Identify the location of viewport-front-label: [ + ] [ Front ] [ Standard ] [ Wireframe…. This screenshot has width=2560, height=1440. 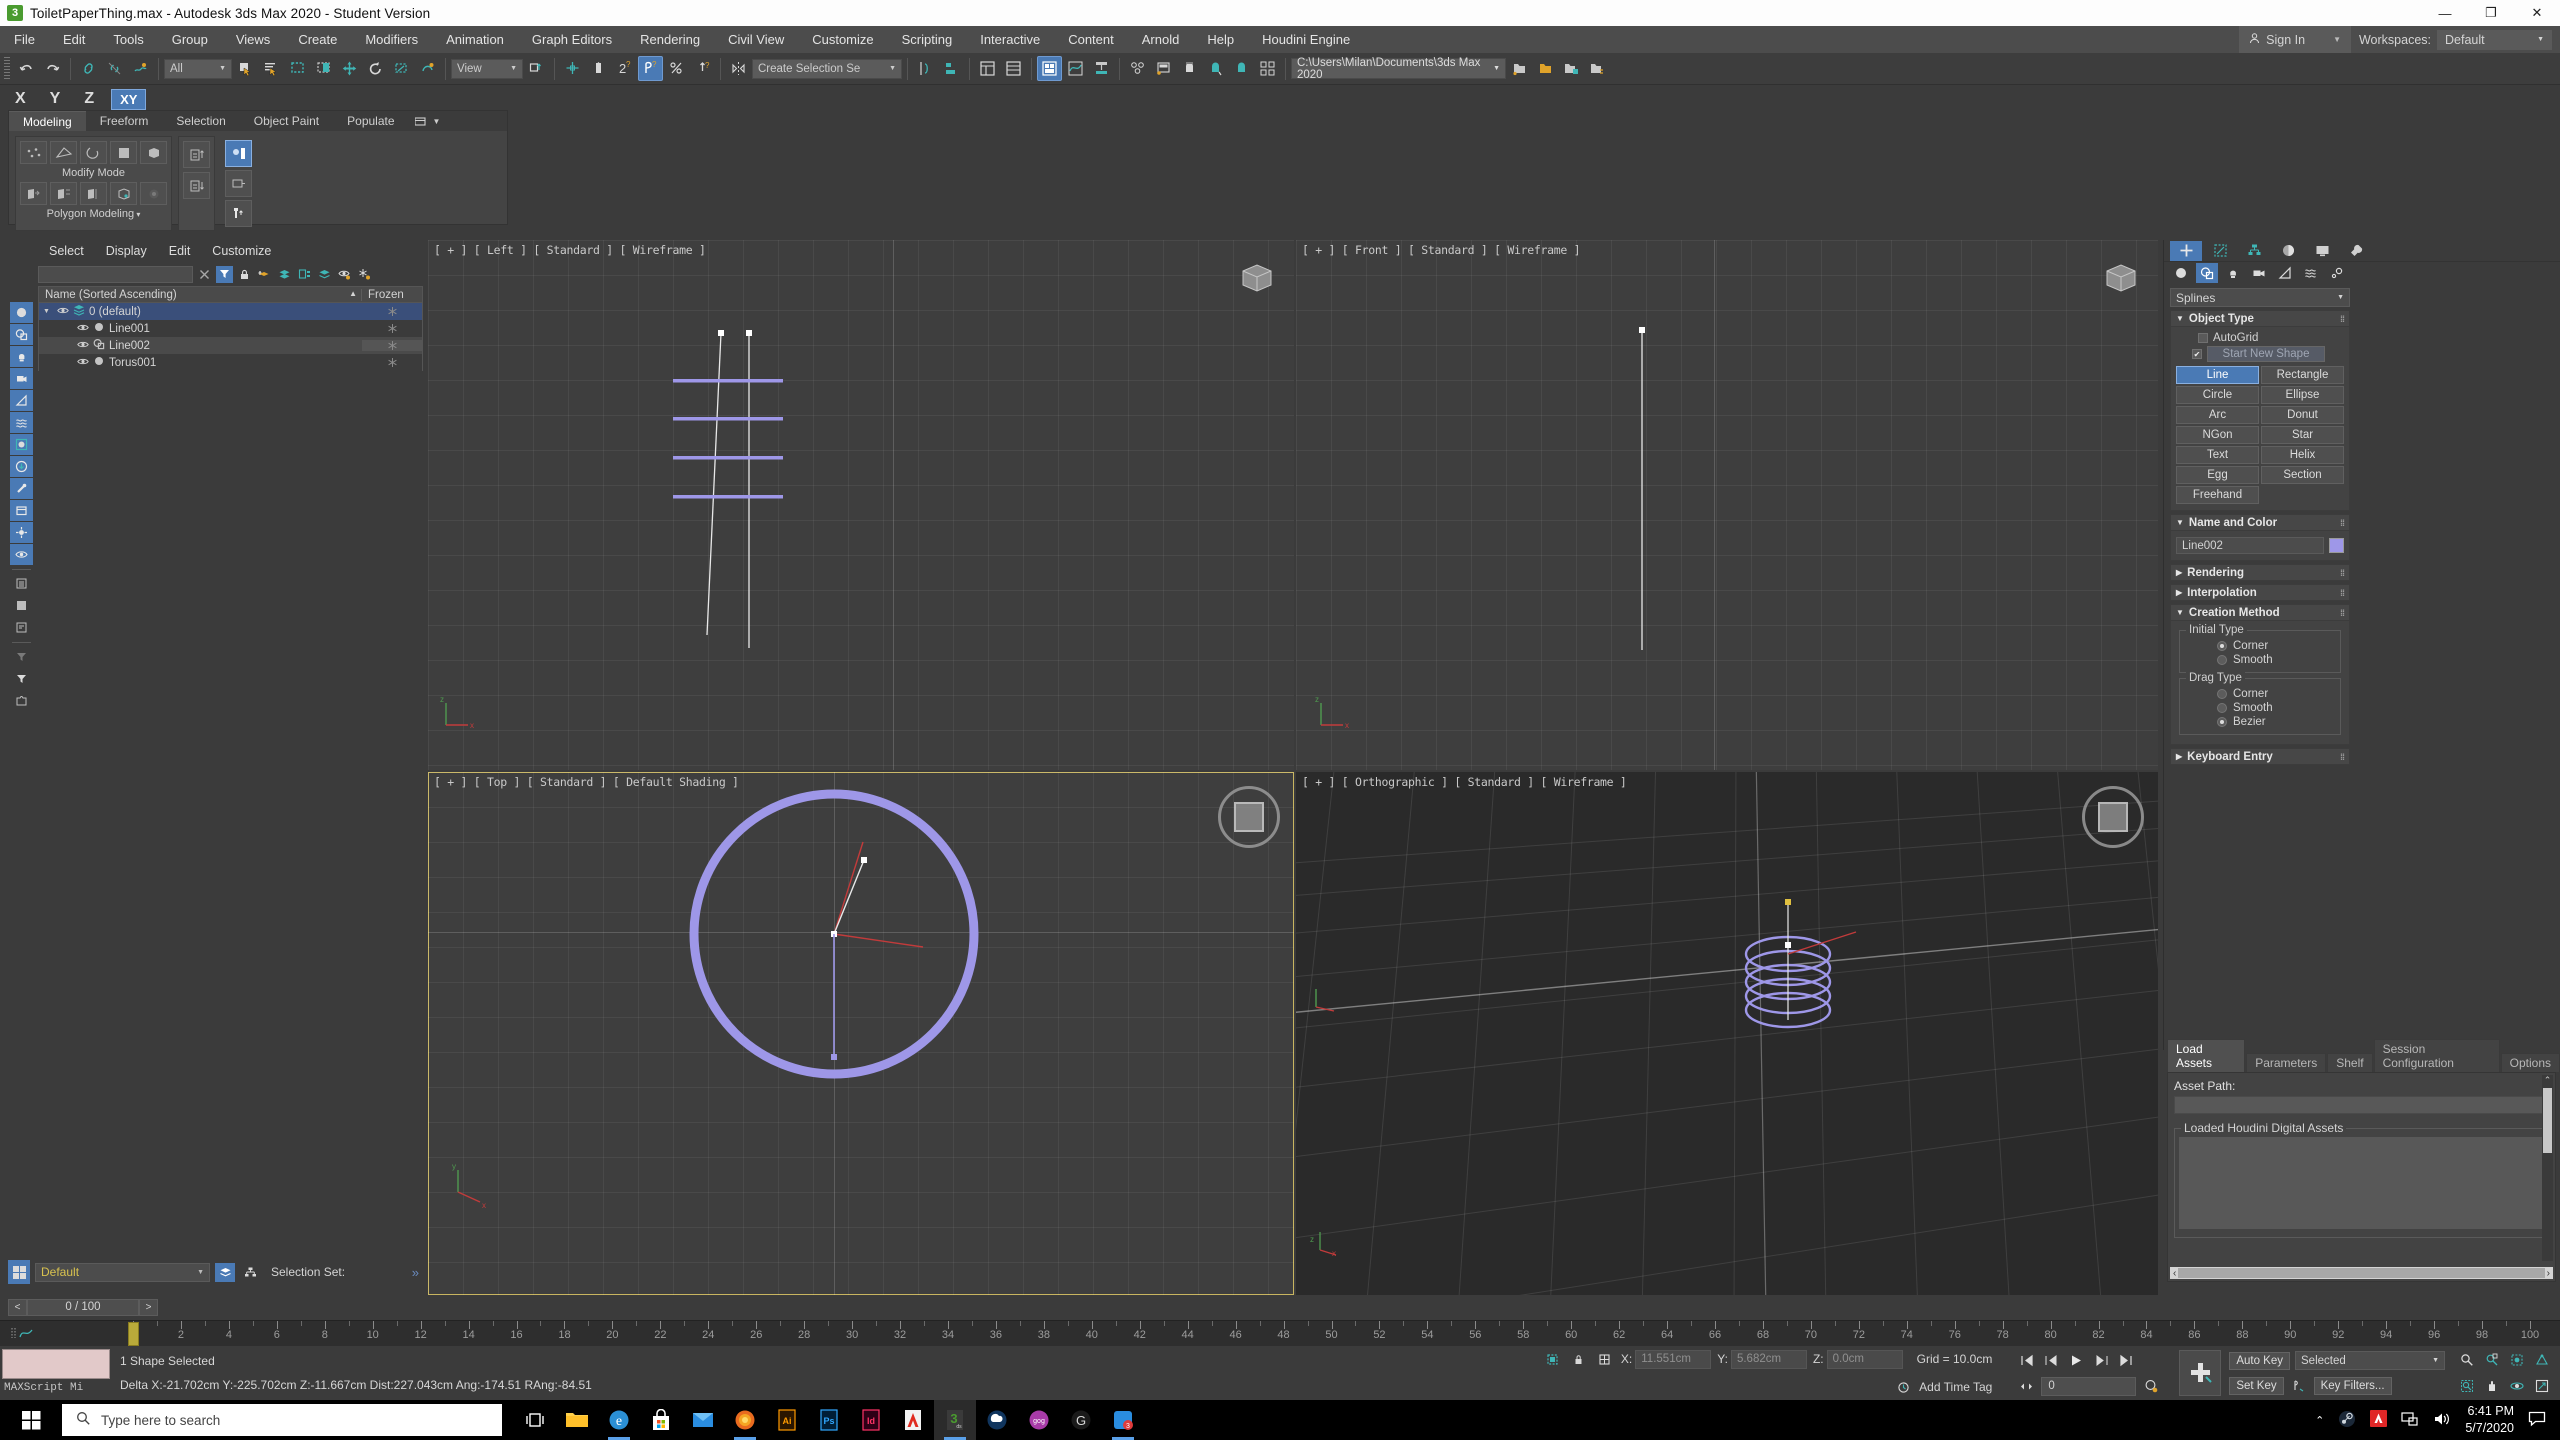
(1441, 250).